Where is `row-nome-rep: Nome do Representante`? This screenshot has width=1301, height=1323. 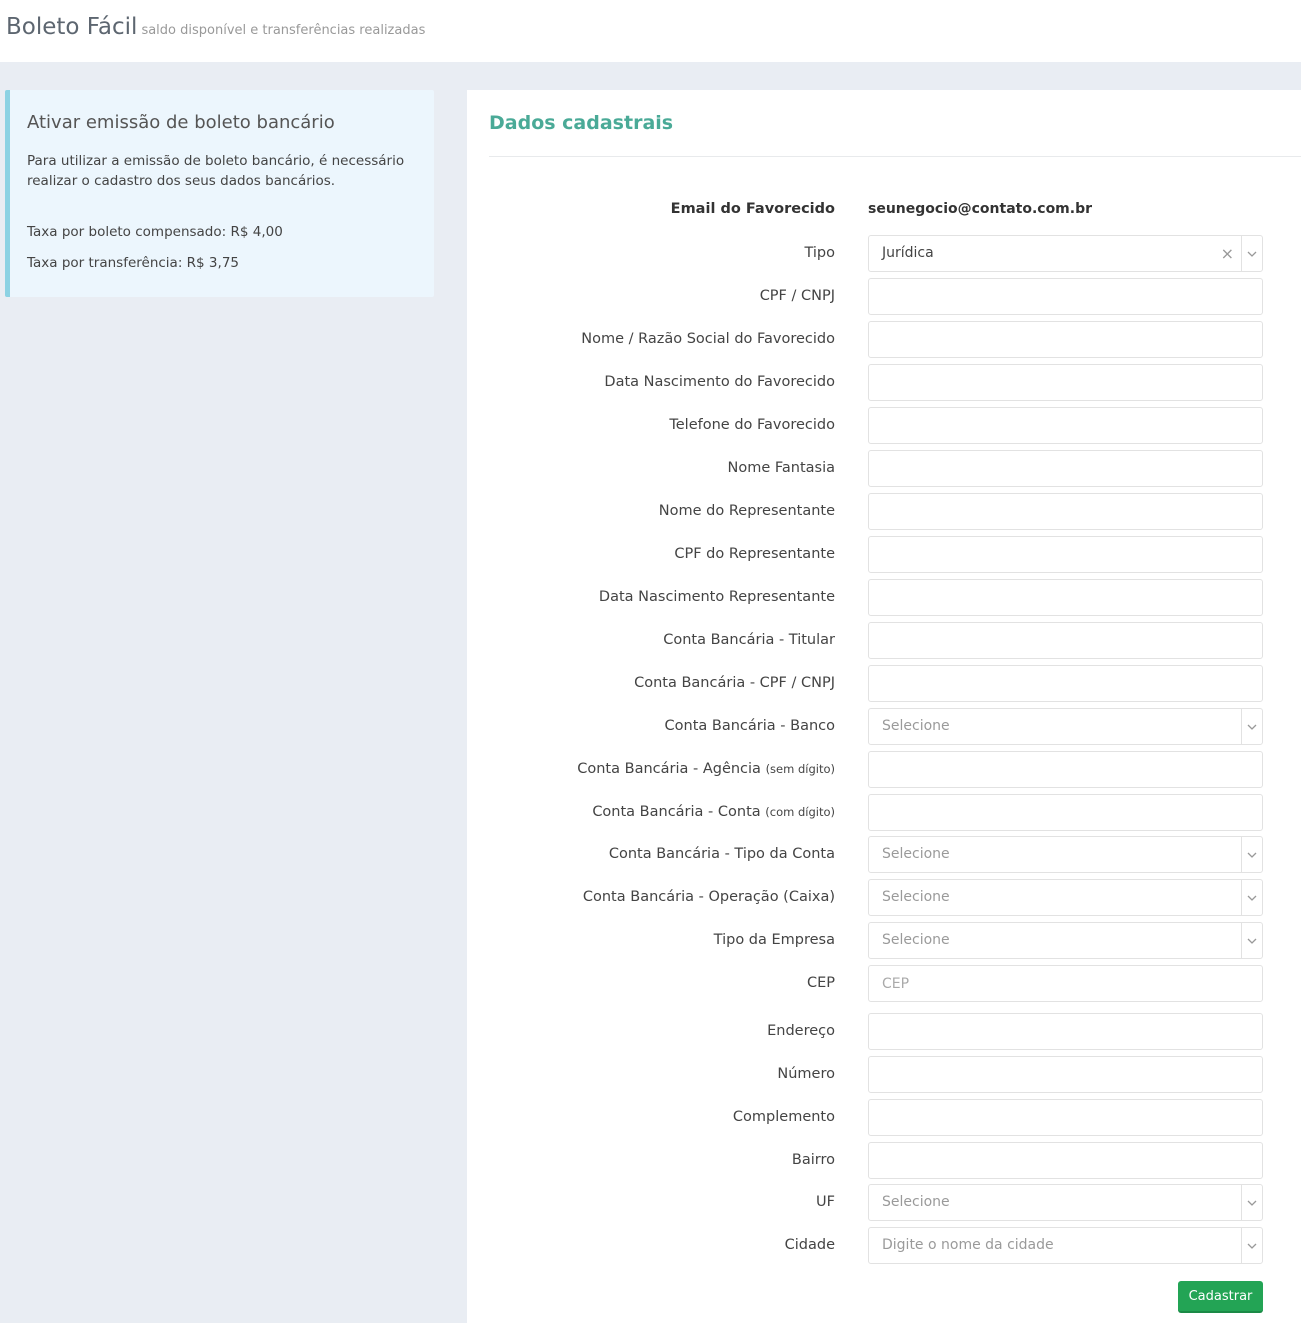 row-nome-rep: Nome do Representante is located at coordinates (884, 511).